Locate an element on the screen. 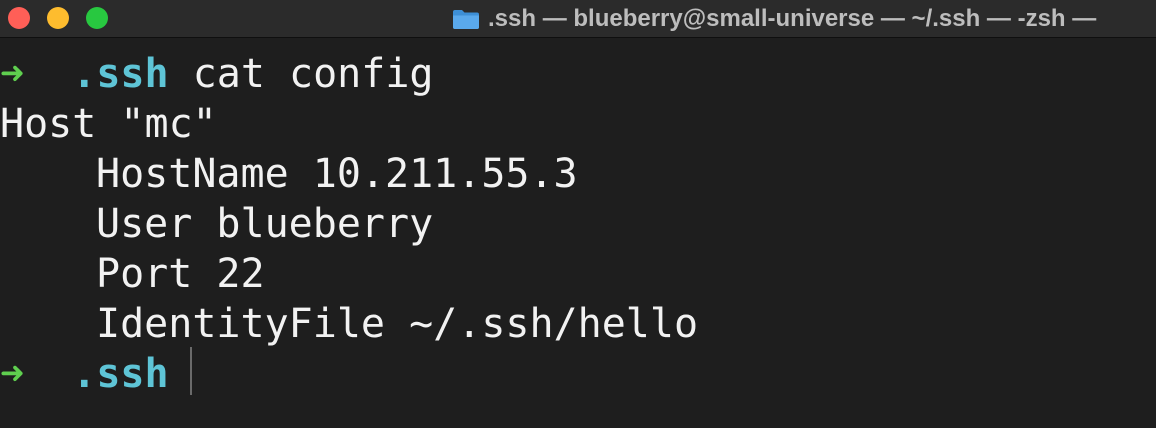 Image resolution: width=1156 pixels, height=428 pixels. current-prompt-line: ➜ .ssh is located at coordinates (84, 374).